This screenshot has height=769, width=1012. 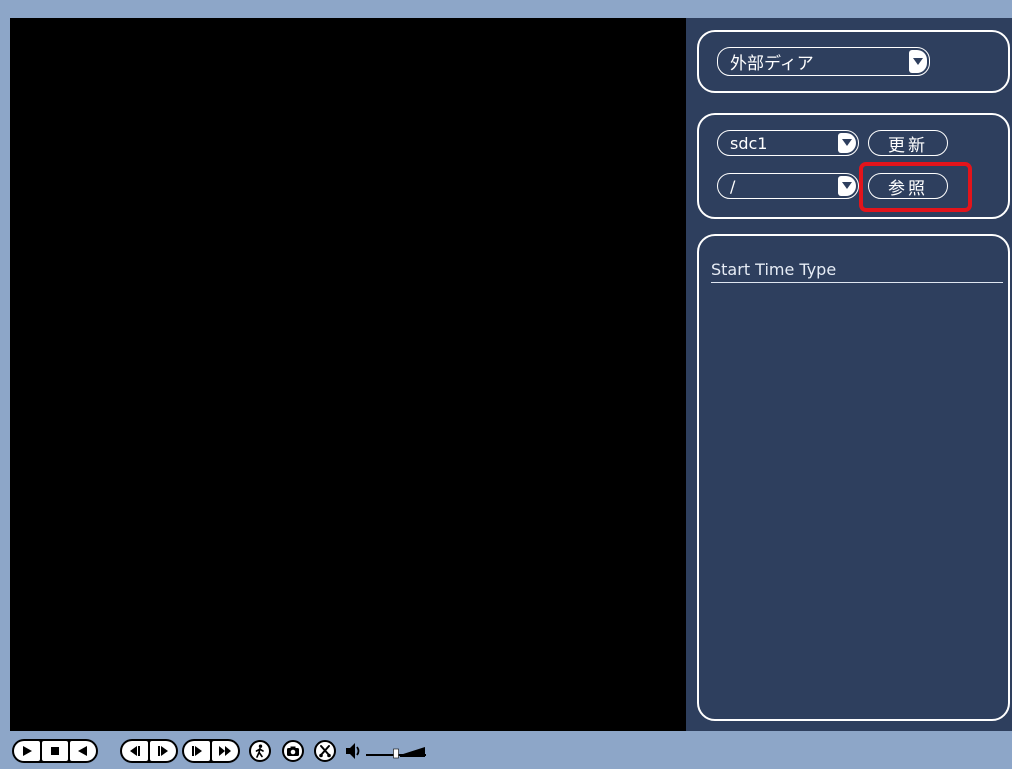 I want to click on snapshot-icon, so click(x=293, y=751).